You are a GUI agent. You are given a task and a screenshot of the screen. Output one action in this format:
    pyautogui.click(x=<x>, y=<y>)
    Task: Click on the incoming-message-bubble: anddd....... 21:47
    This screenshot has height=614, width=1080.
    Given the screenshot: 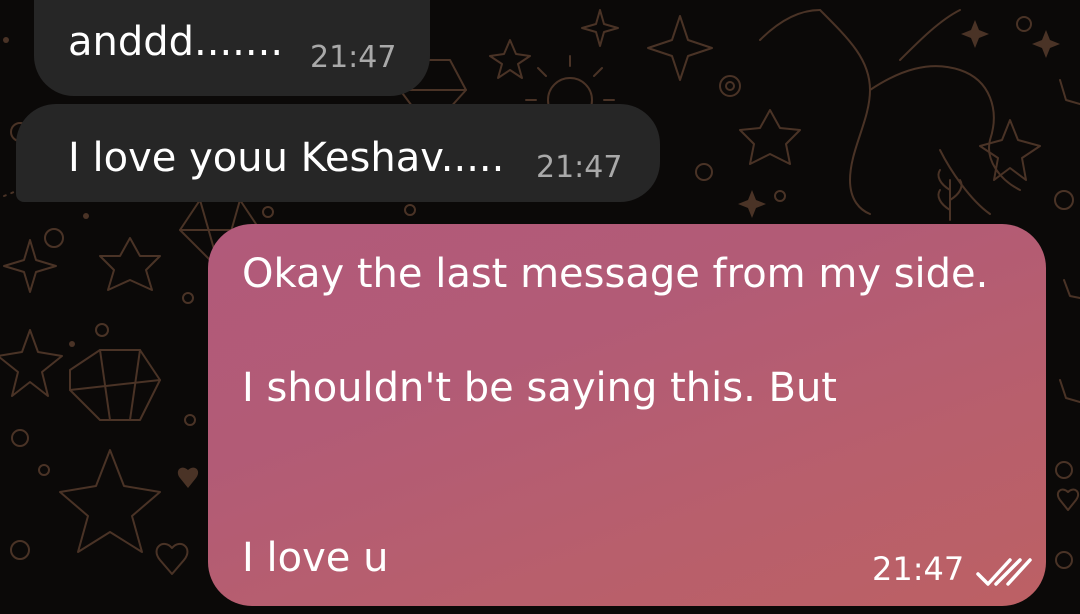 What is the action you would take?
    pyautogui.click(x=232, y=48)
    